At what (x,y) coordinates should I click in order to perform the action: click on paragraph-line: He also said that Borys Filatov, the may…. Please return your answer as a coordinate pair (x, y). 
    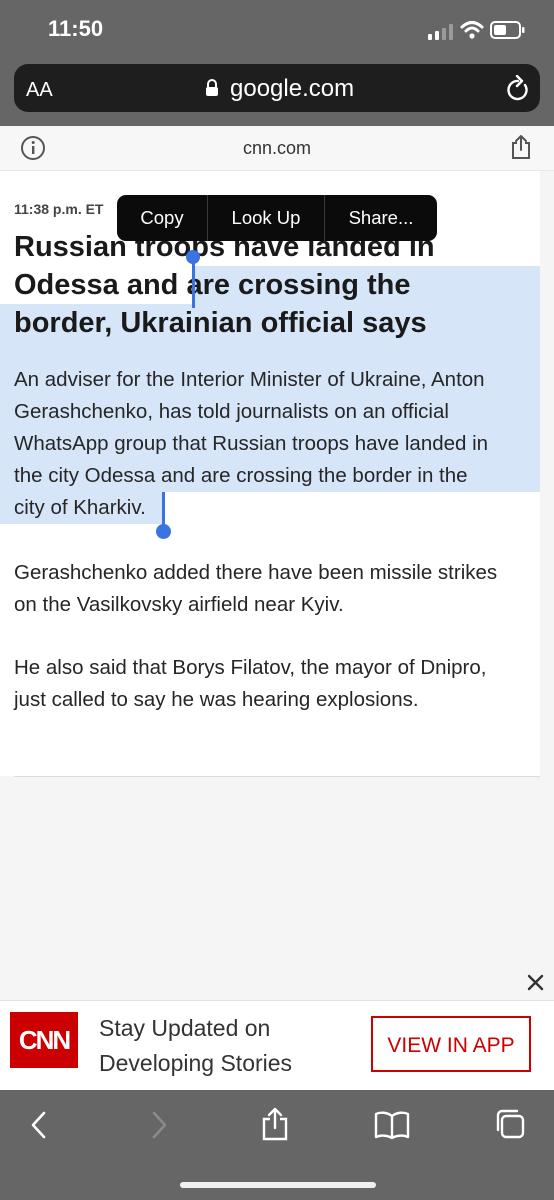
    Looking at the image, I should click on (250, 667).